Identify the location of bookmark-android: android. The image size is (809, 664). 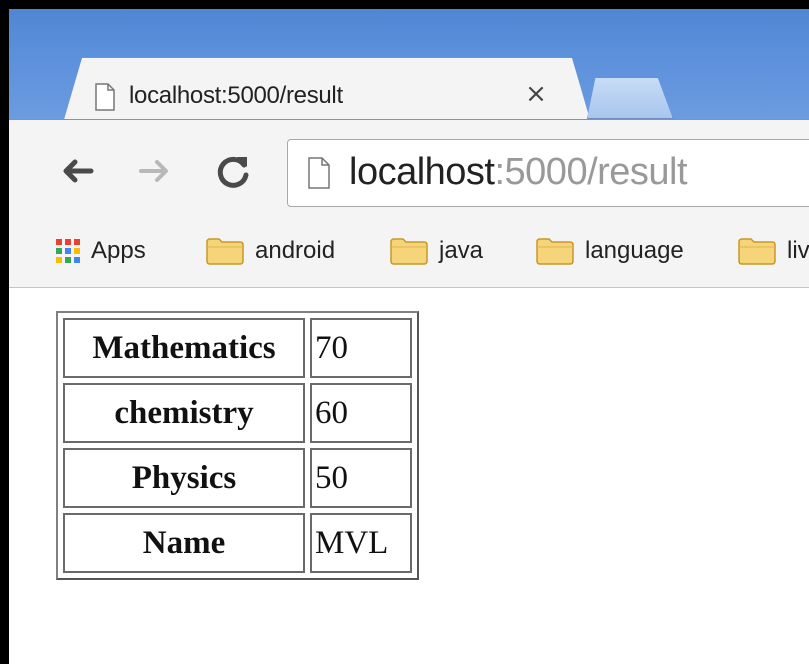
(270, 251).